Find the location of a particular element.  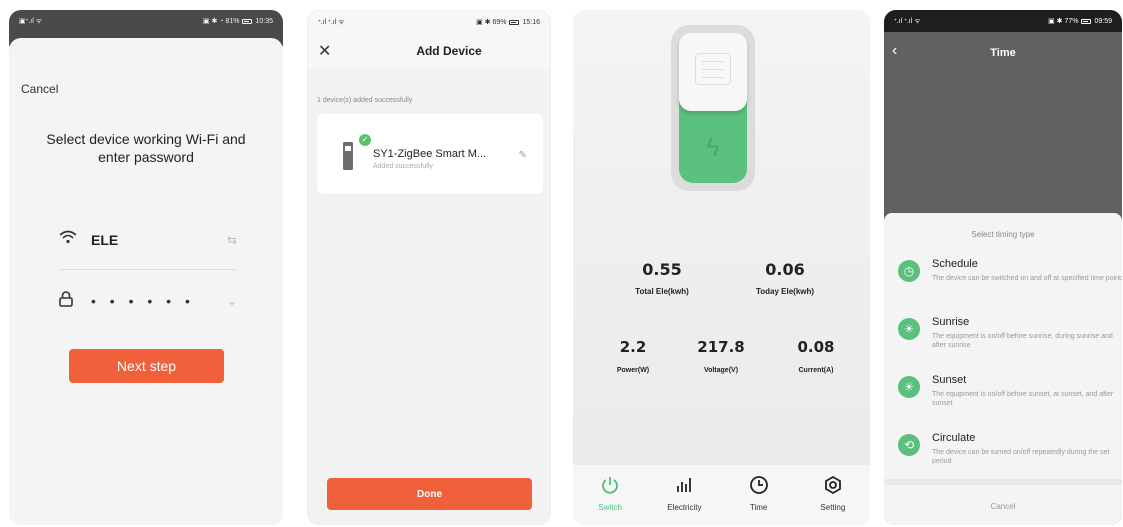

status-bar-left: ▣ᐩ.ıl ᯤ is located at coordinates (31, 21).